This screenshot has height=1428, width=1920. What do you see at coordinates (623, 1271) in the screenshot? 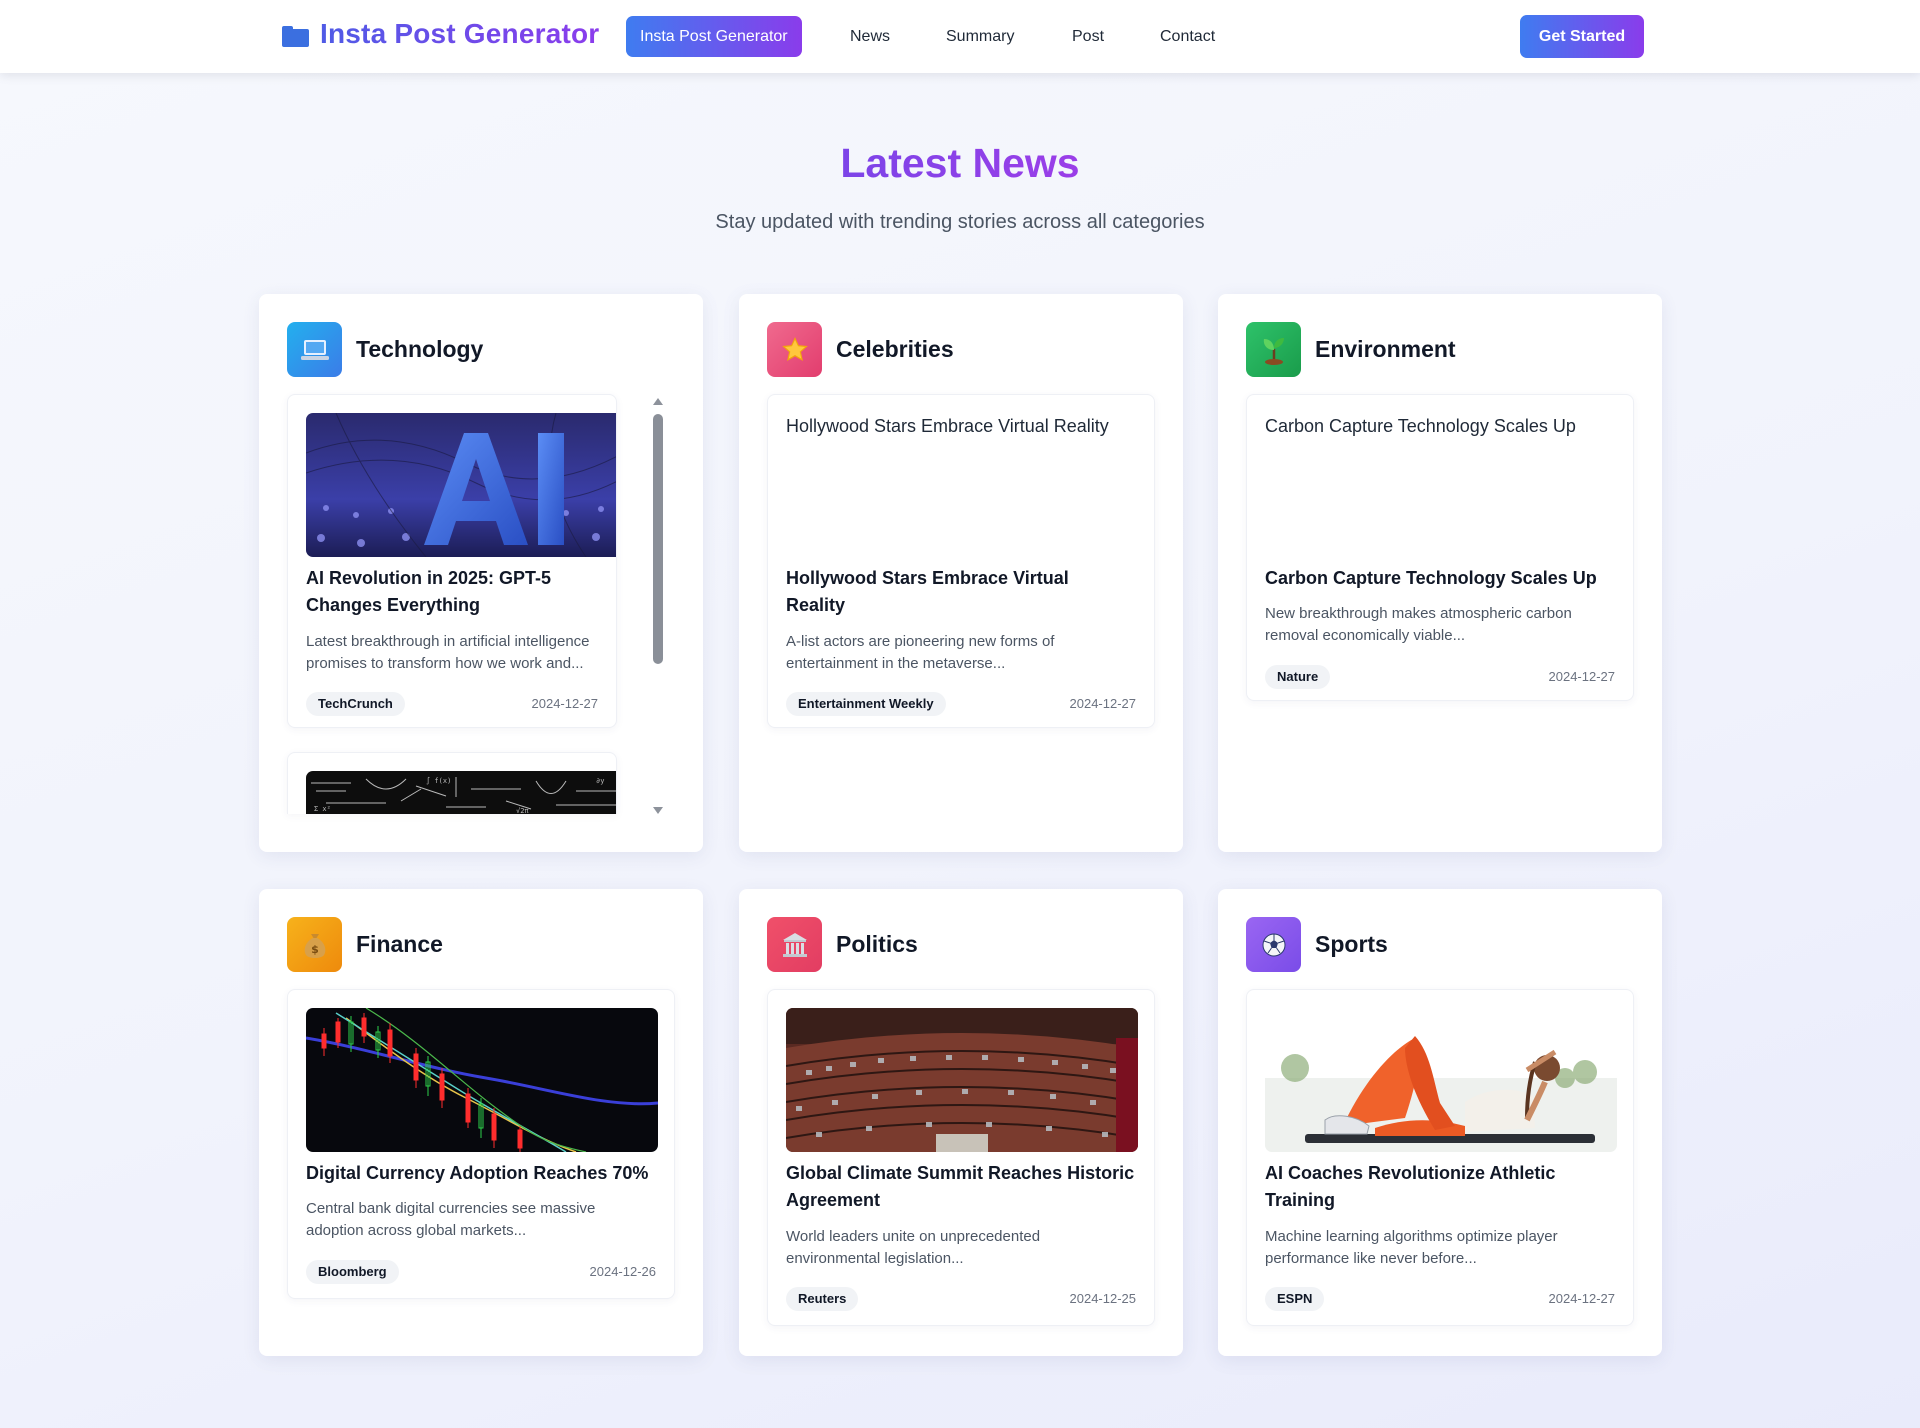
I see `article-date: 2024-12-26` at bounding box center [623, 1271].